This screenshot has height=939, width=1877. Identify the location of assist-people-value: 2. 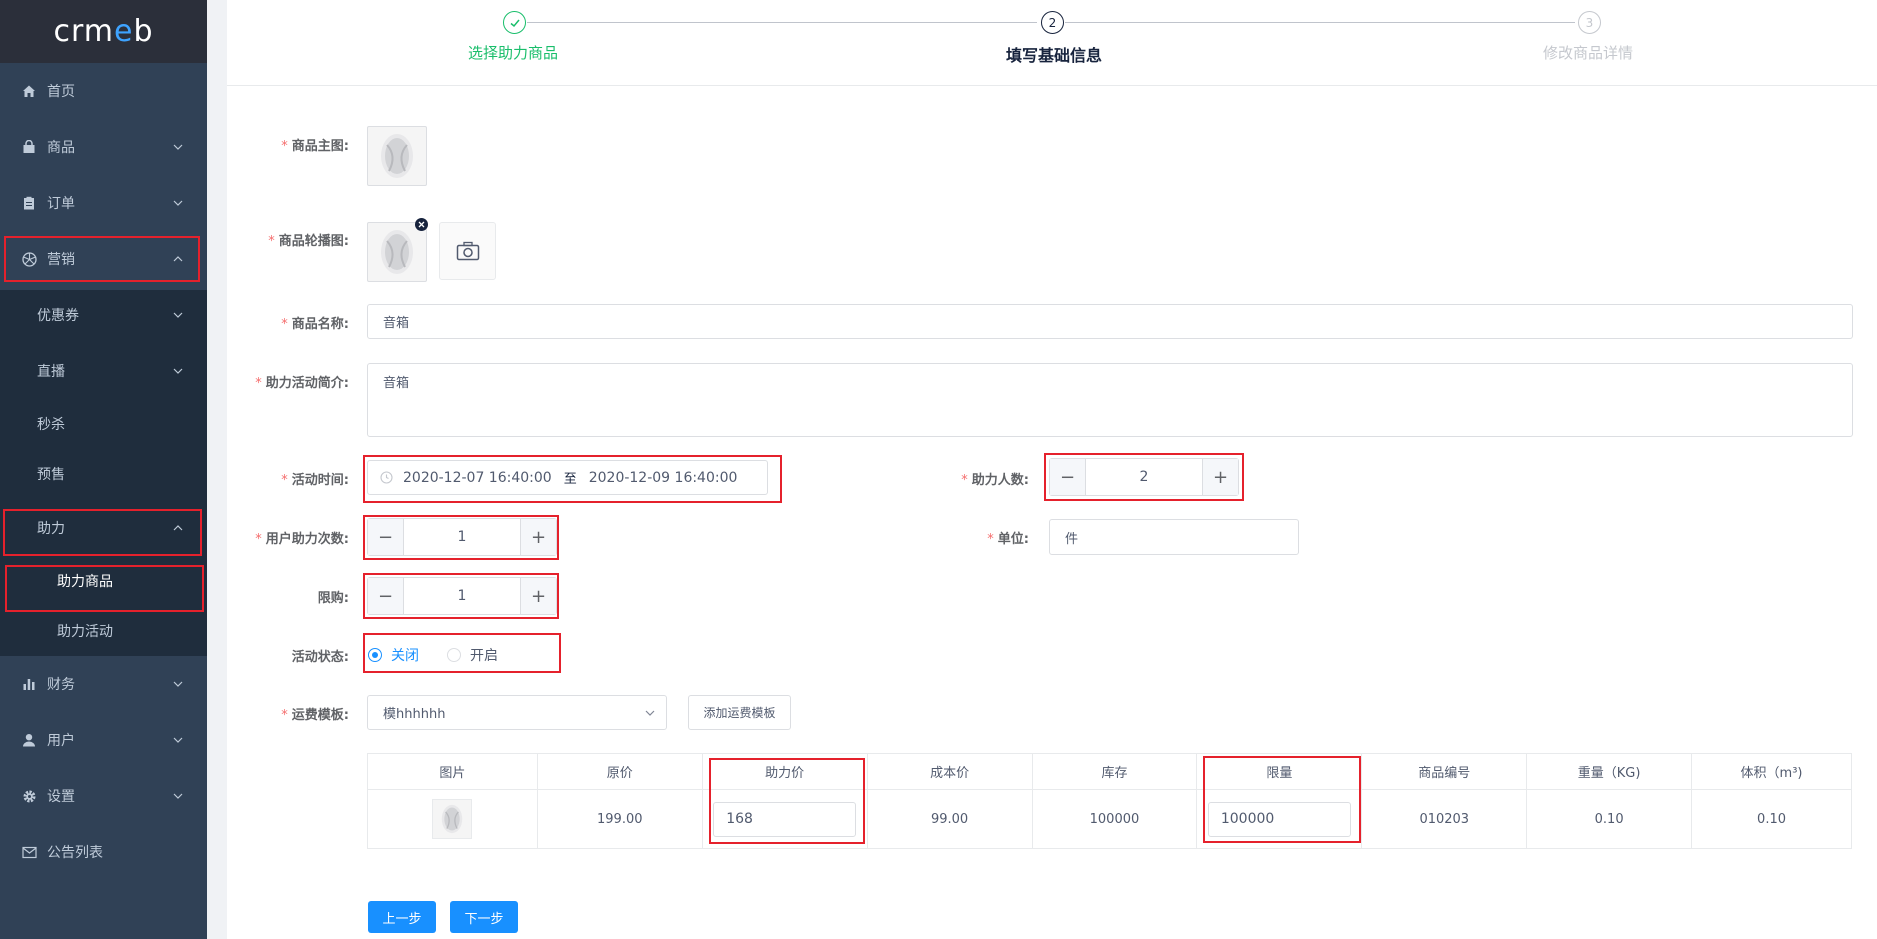
(1144, 477).